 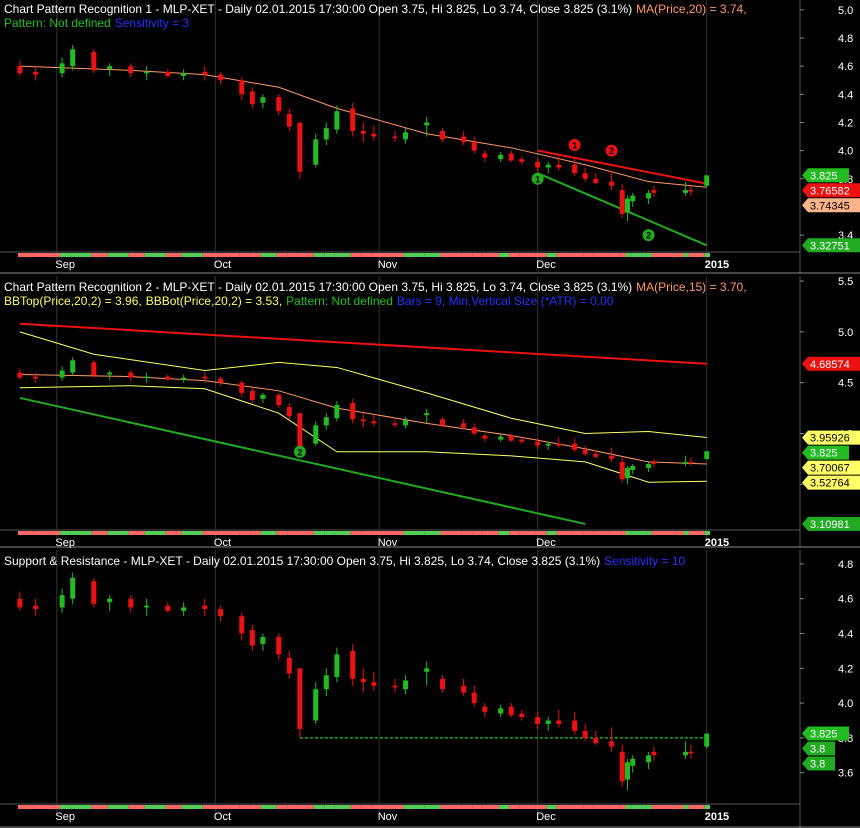 What do you see at coordinates (574, 146) in the screenshot?
I see `pattern-point-label: 1` at bounding box center [574, 146].